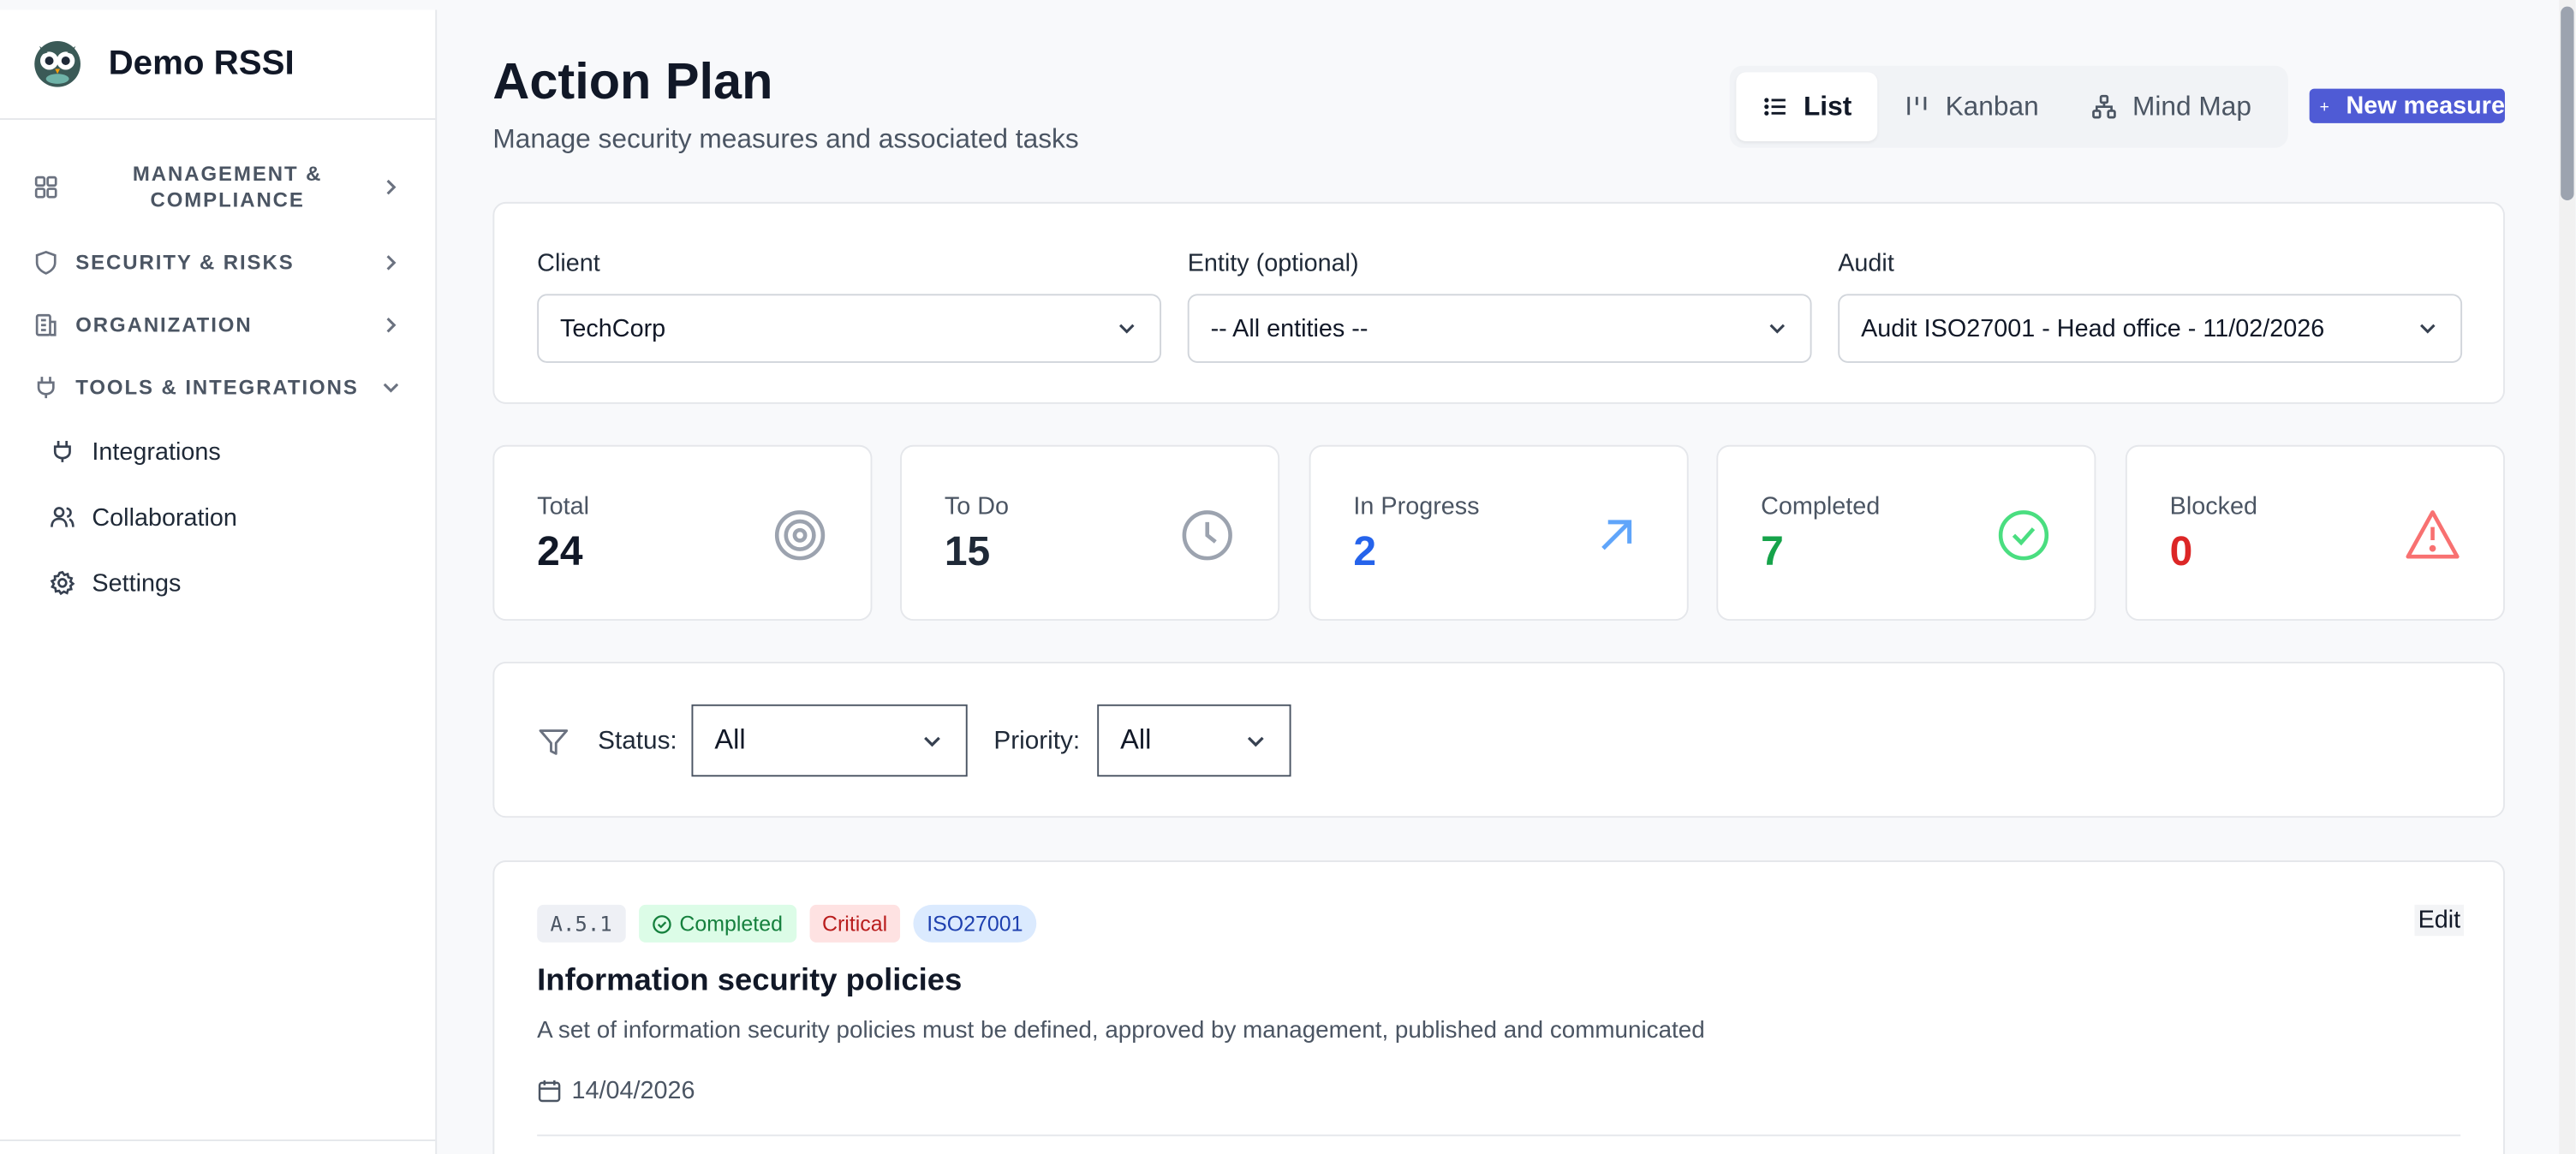  Describe the element at coordinates (1273, 263) in the screenshot. I see `entity-label: Entity (optional)` at that location.